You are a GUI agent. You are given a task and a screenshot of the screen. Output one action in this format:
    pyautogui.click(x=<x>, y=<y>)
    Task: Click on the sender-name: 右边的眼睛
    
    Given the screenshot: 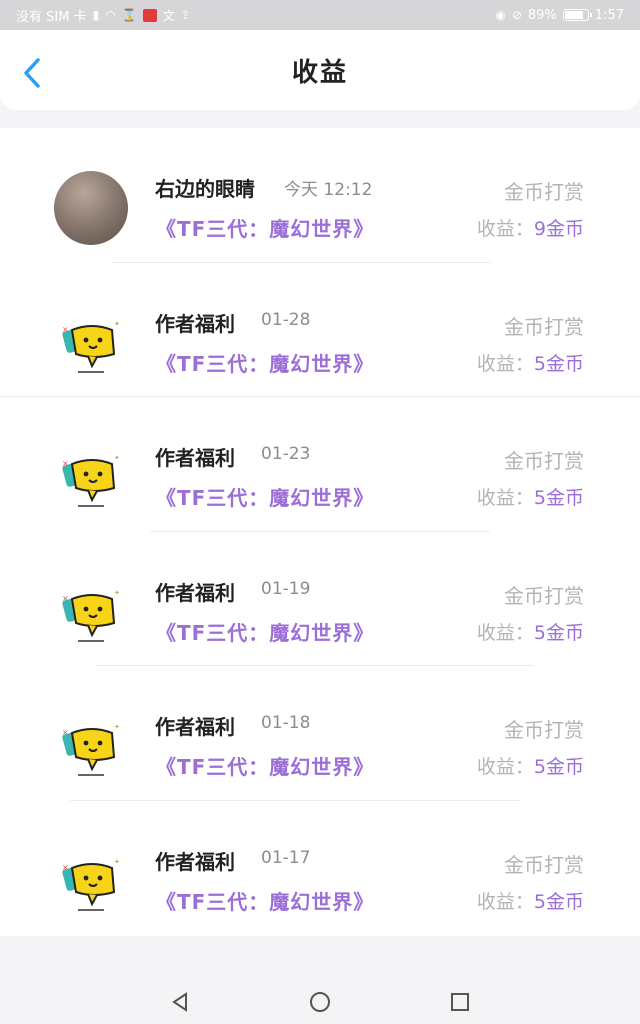 What is the action you would take?
    pyautogui.click(x=205, y=189)
    